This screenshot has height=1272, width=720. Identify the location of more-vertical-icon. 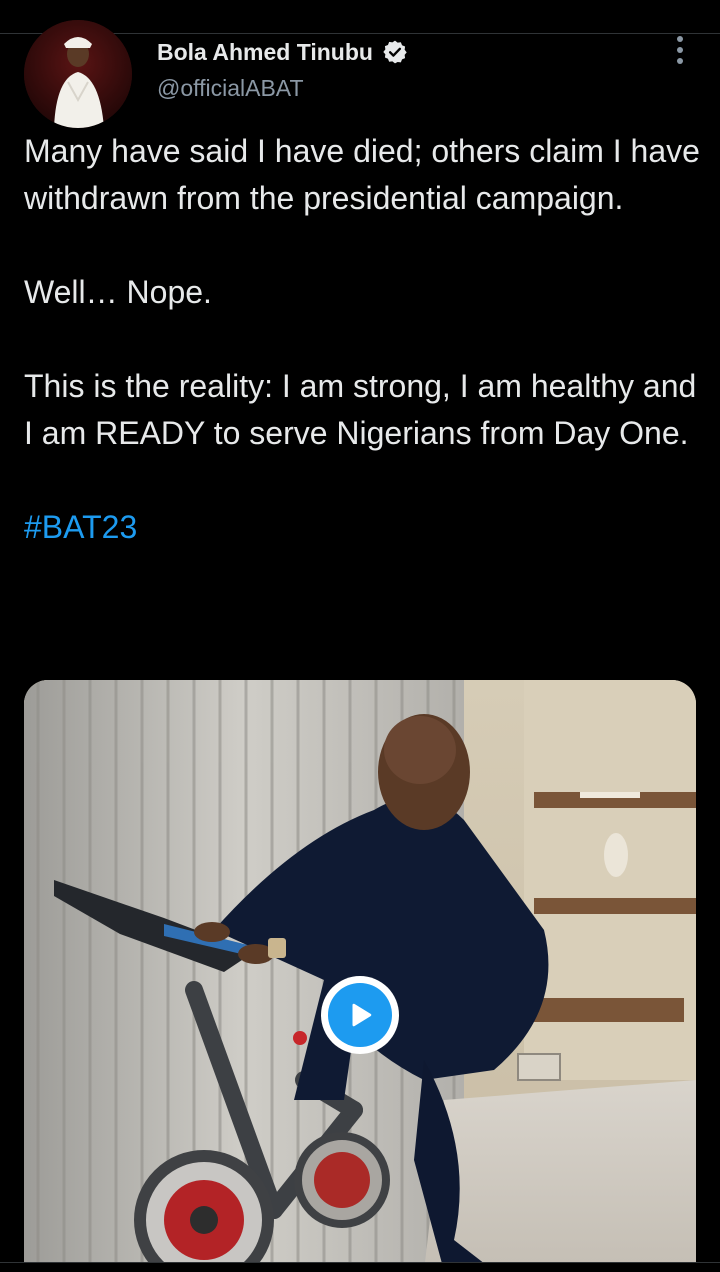
(680, 39).